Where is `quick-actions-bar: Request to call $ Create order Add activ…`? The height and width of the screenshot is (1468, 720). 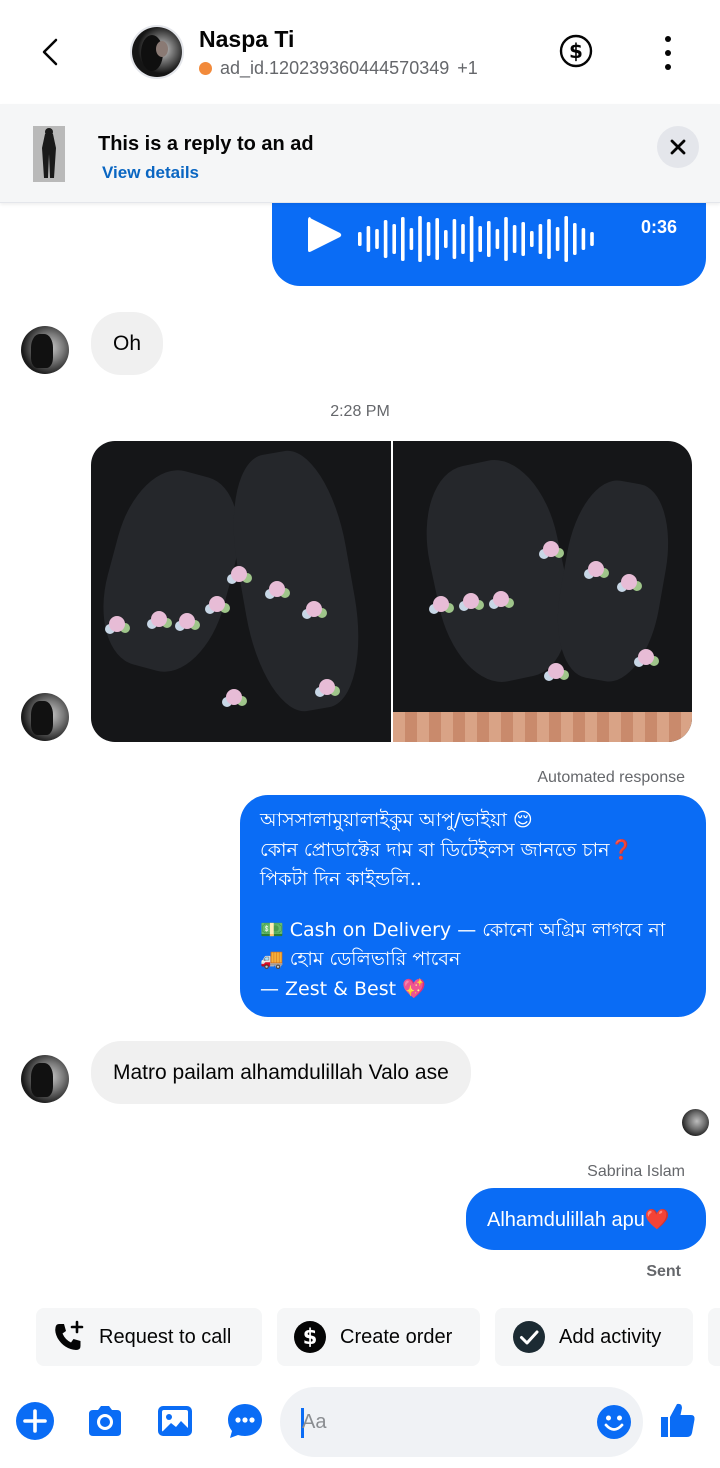 quick-actions-bar: Request to call $ Create order Add activ… is located at coordinates (360, 1337).